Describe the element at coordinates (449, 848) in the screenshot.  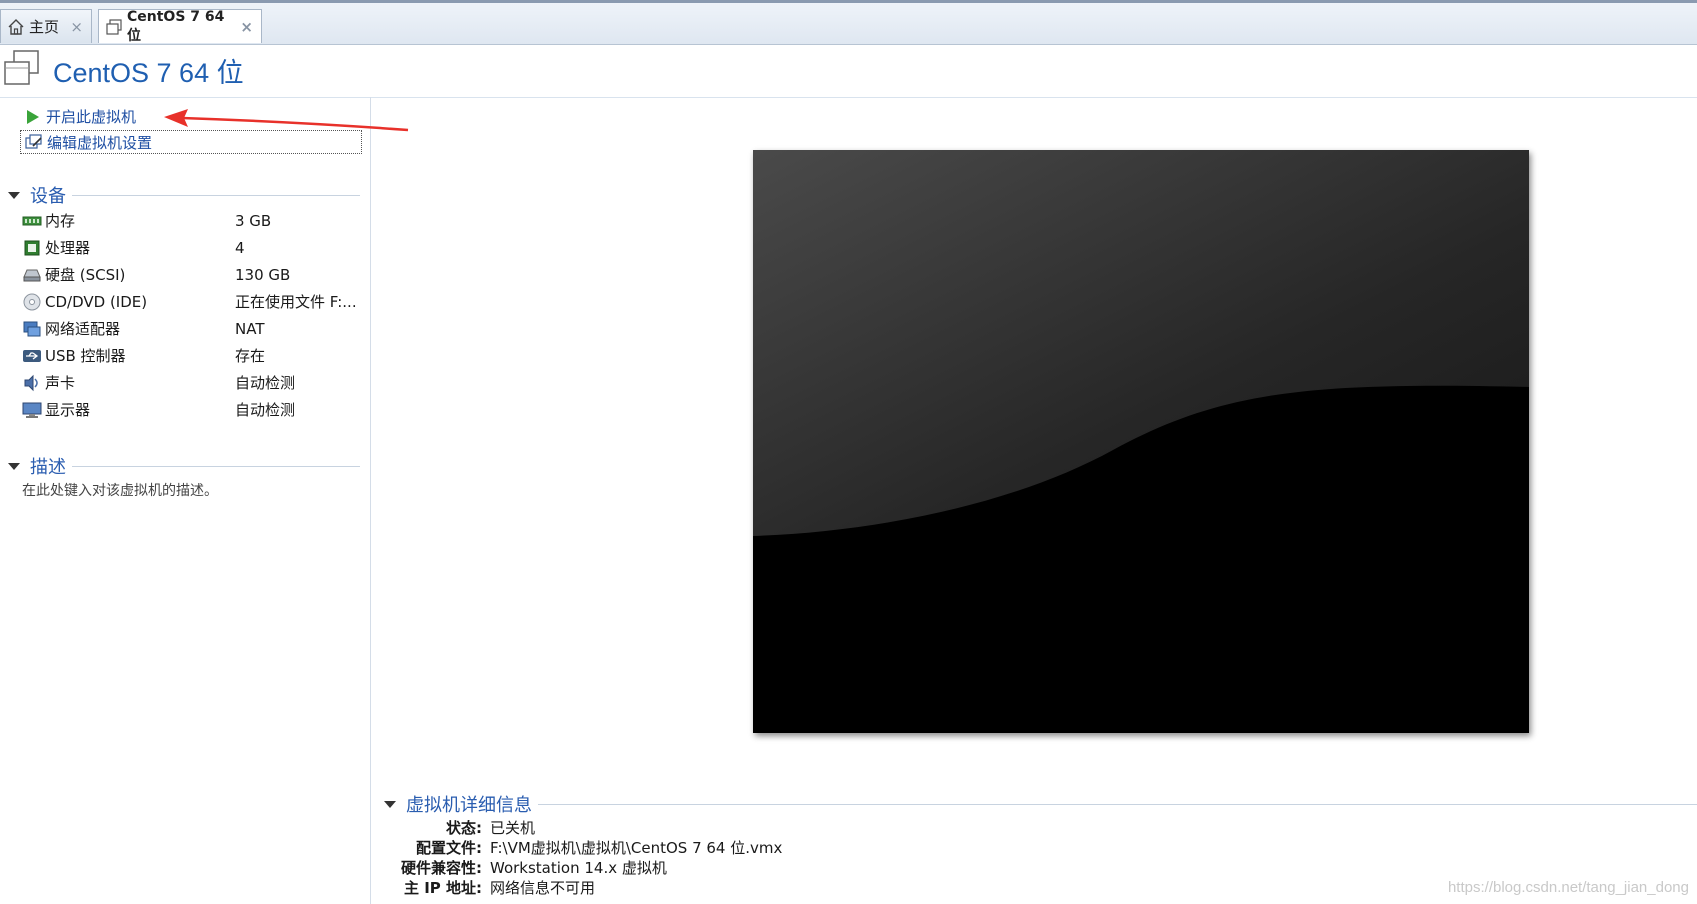
I see `detail-label: 配置文件:` at that location.